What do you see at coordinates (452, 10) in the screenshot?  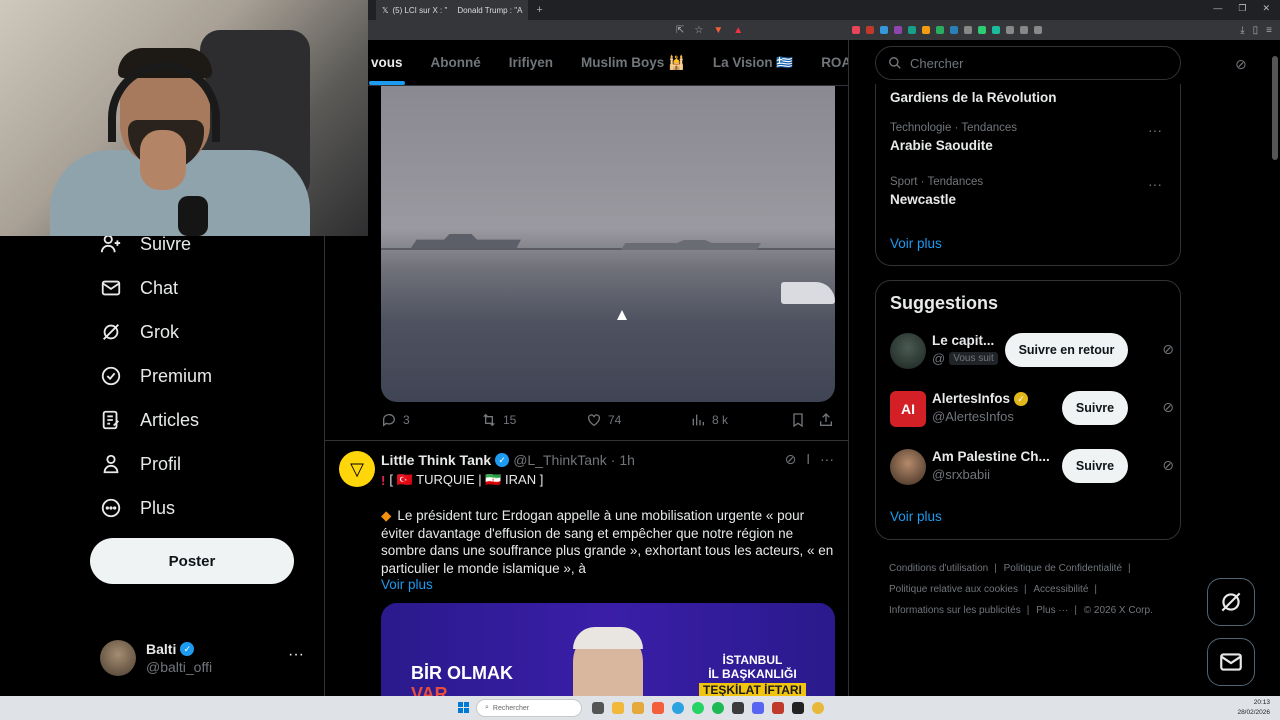 I see `browser-tab-active: 𝕏 (5) LCI sur X : " Donald Trump : "A` at bounding box center [452, 10].